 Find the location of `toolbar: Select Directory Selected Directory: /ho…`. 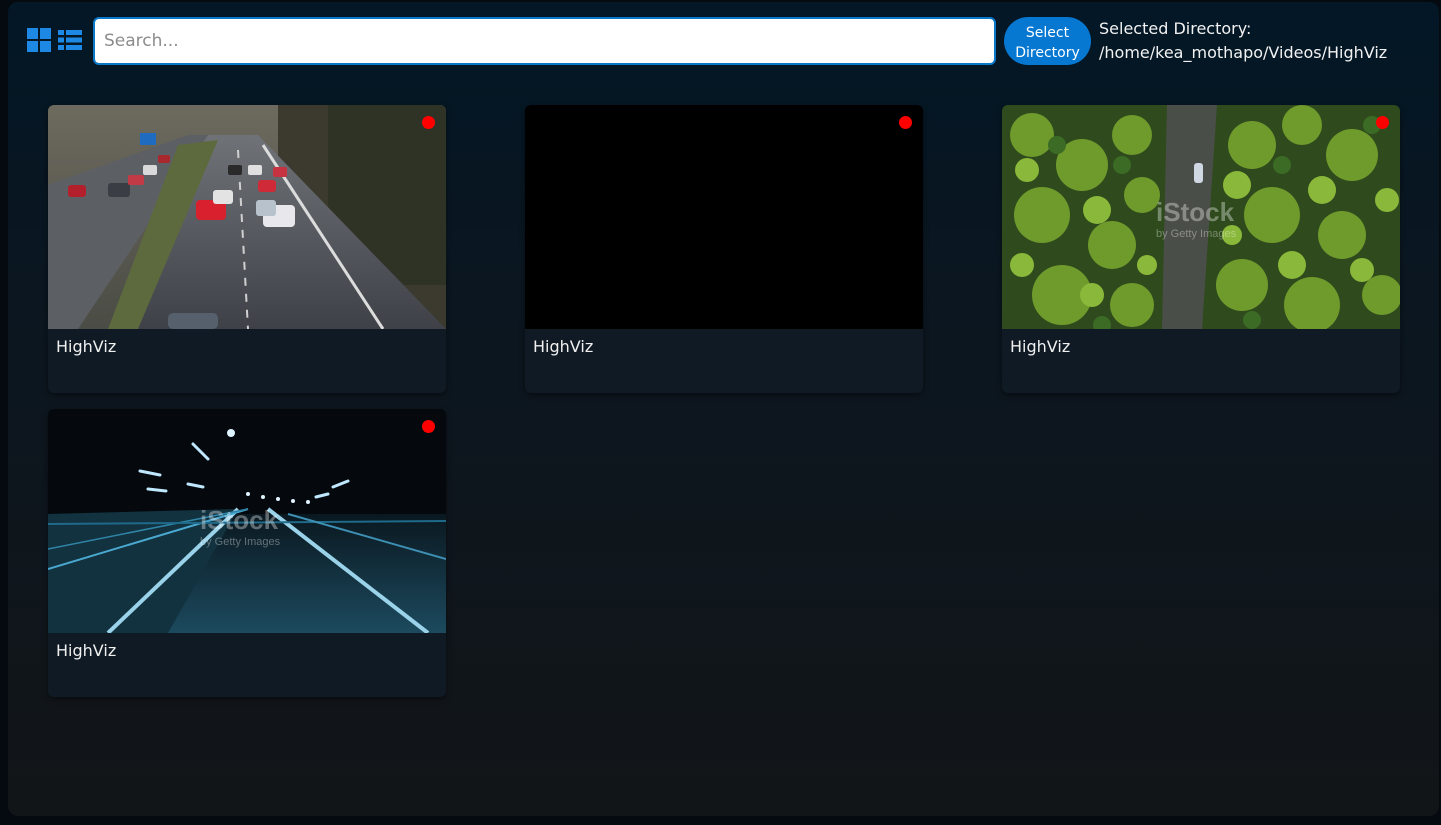

toolbar: Select Directory Selected Directory: /ho… is located at coordinates (723, 42).